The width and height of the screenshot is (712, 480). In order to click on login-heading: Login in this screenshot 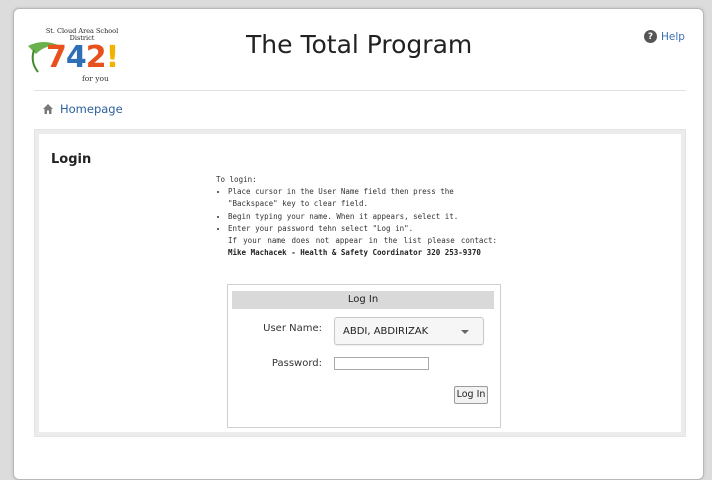, I will do `click(71, 159)`.